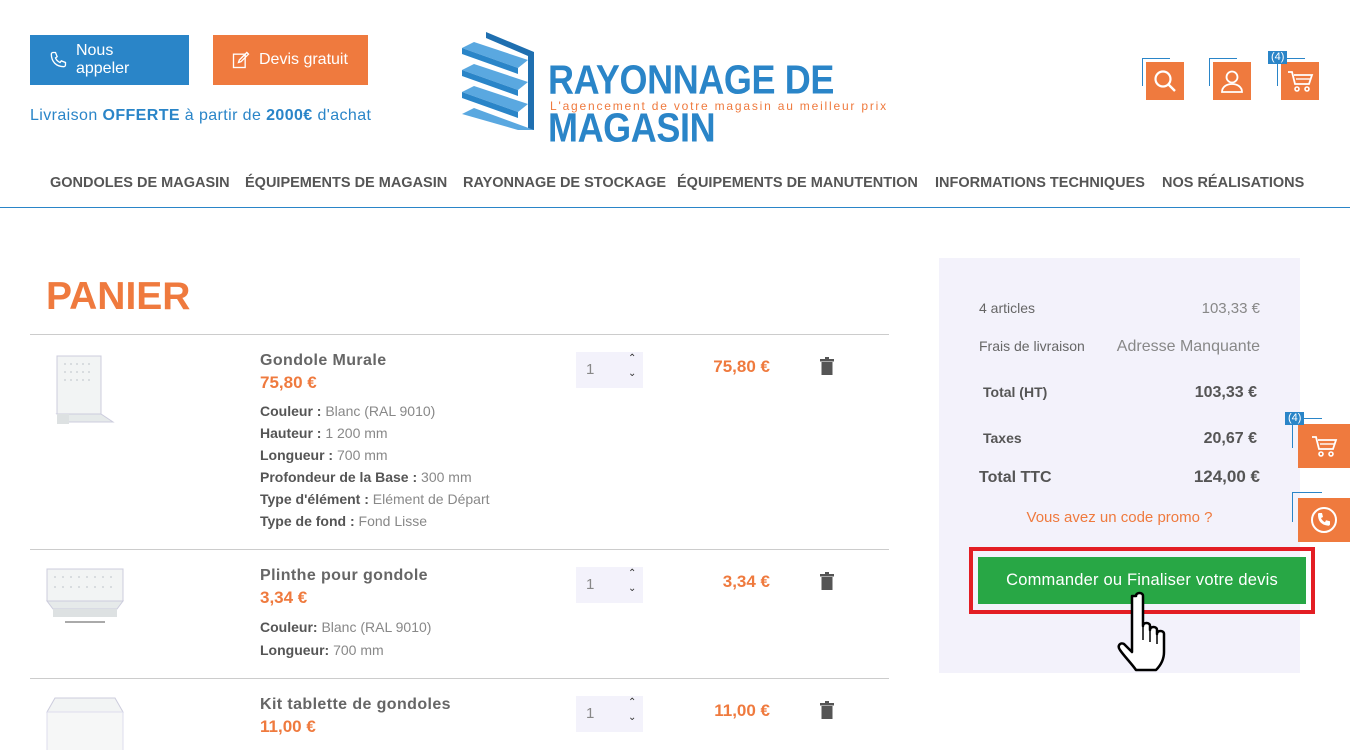 The image size is (1350, 750). I want to click on product-attribute: Type d'élément : Elément de Départ, so click(375, 499).